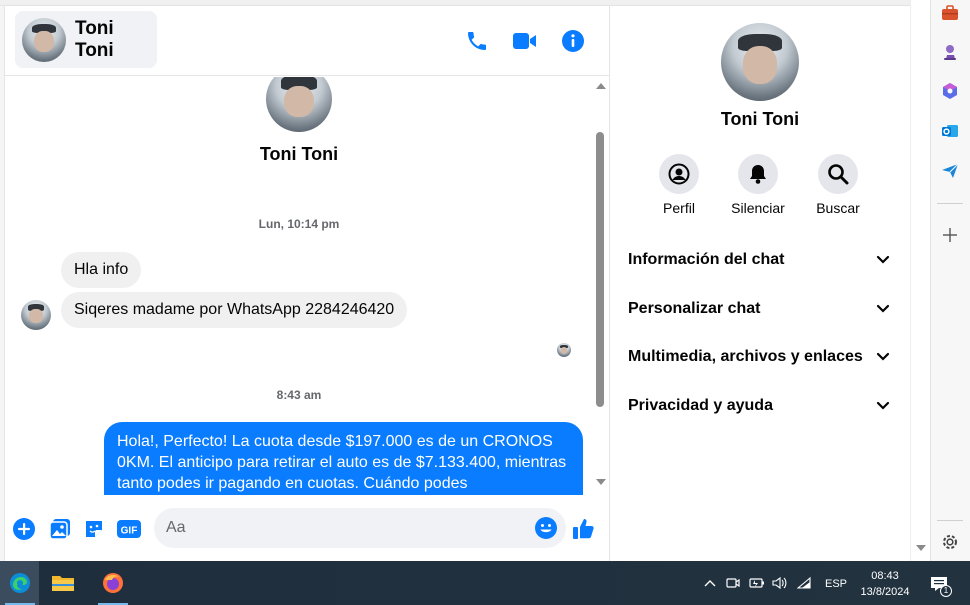 The image size is (970, 605). What do you see at coordinates (838, 208) in the screenshot?
I see `search-label: Buscar` at bounding box center [838, 208].